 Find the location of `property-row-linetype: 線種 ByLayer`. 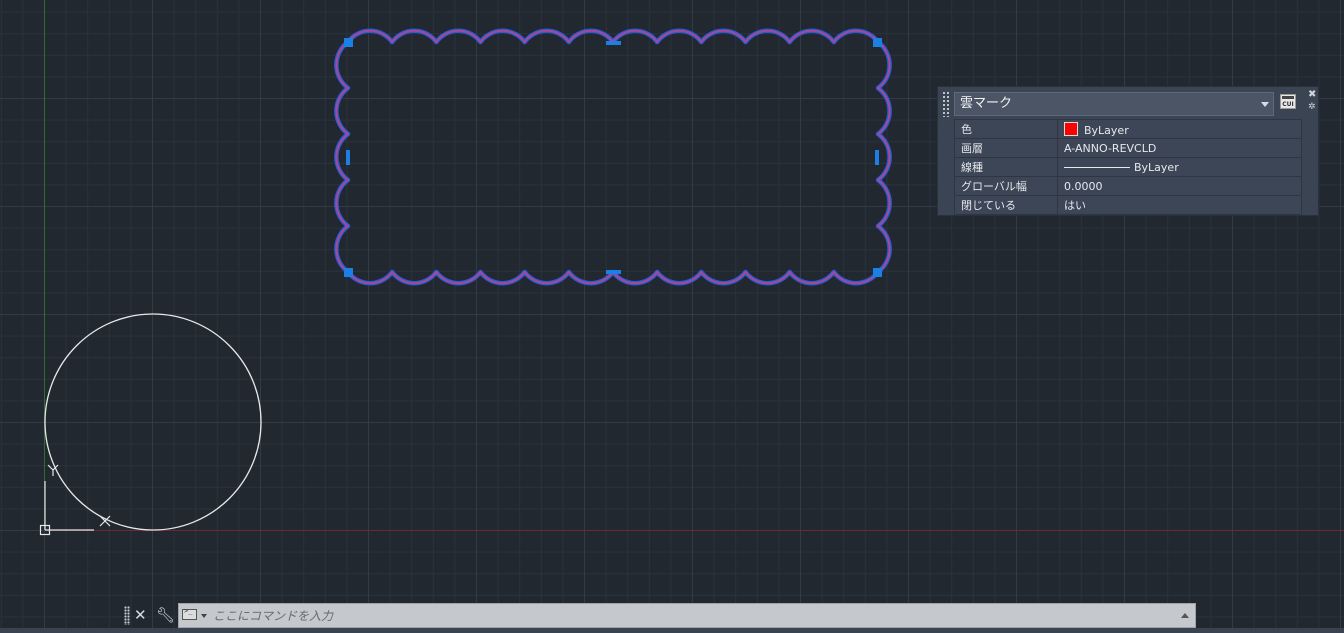

property-row-linetype: 線種 ByLayer is located at coordinates (1128, 167).